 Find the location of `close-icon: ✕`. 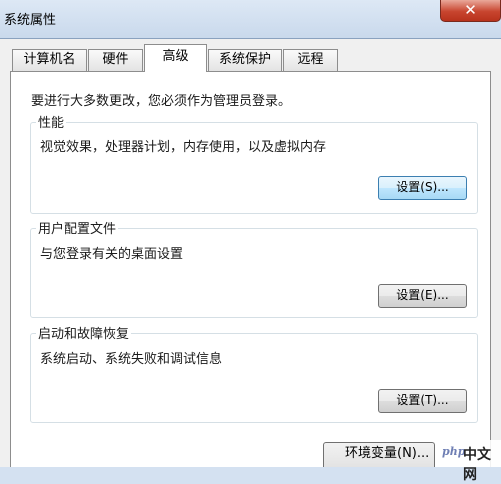

close-icon: ✕ is located at coordinates (470, 10).